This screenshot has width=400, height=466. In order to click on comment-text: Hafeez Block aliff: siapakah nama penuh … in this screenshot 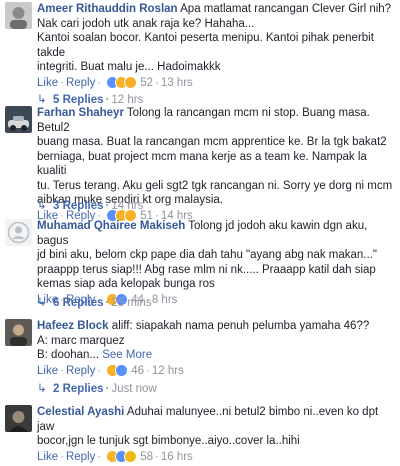, I will do `click(215, 341)`.